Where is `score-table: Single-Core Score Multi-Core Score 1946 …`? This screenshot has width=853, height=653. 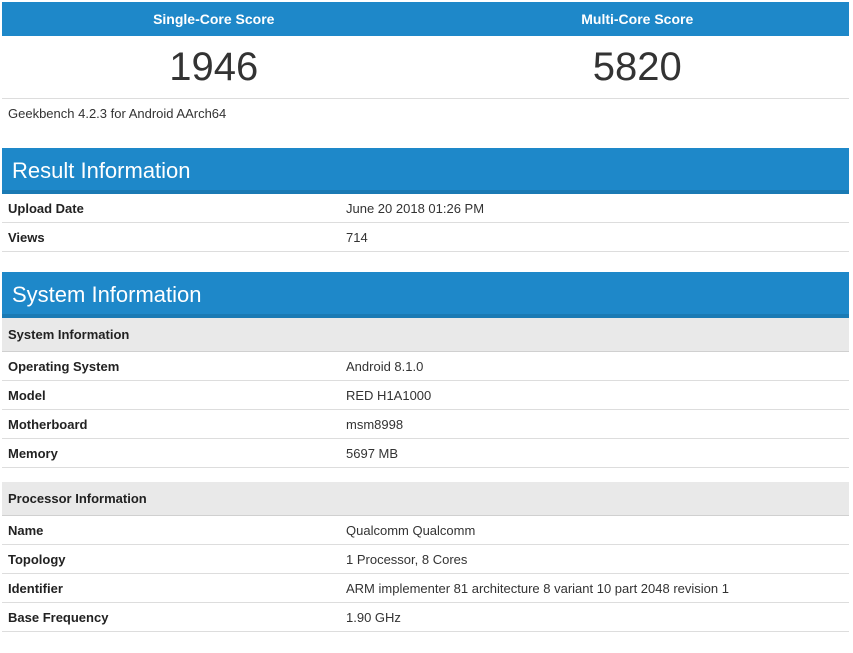 score-table: Single-Core Score Multi-Core Score 1946 … is located at coordinates (425, 50).